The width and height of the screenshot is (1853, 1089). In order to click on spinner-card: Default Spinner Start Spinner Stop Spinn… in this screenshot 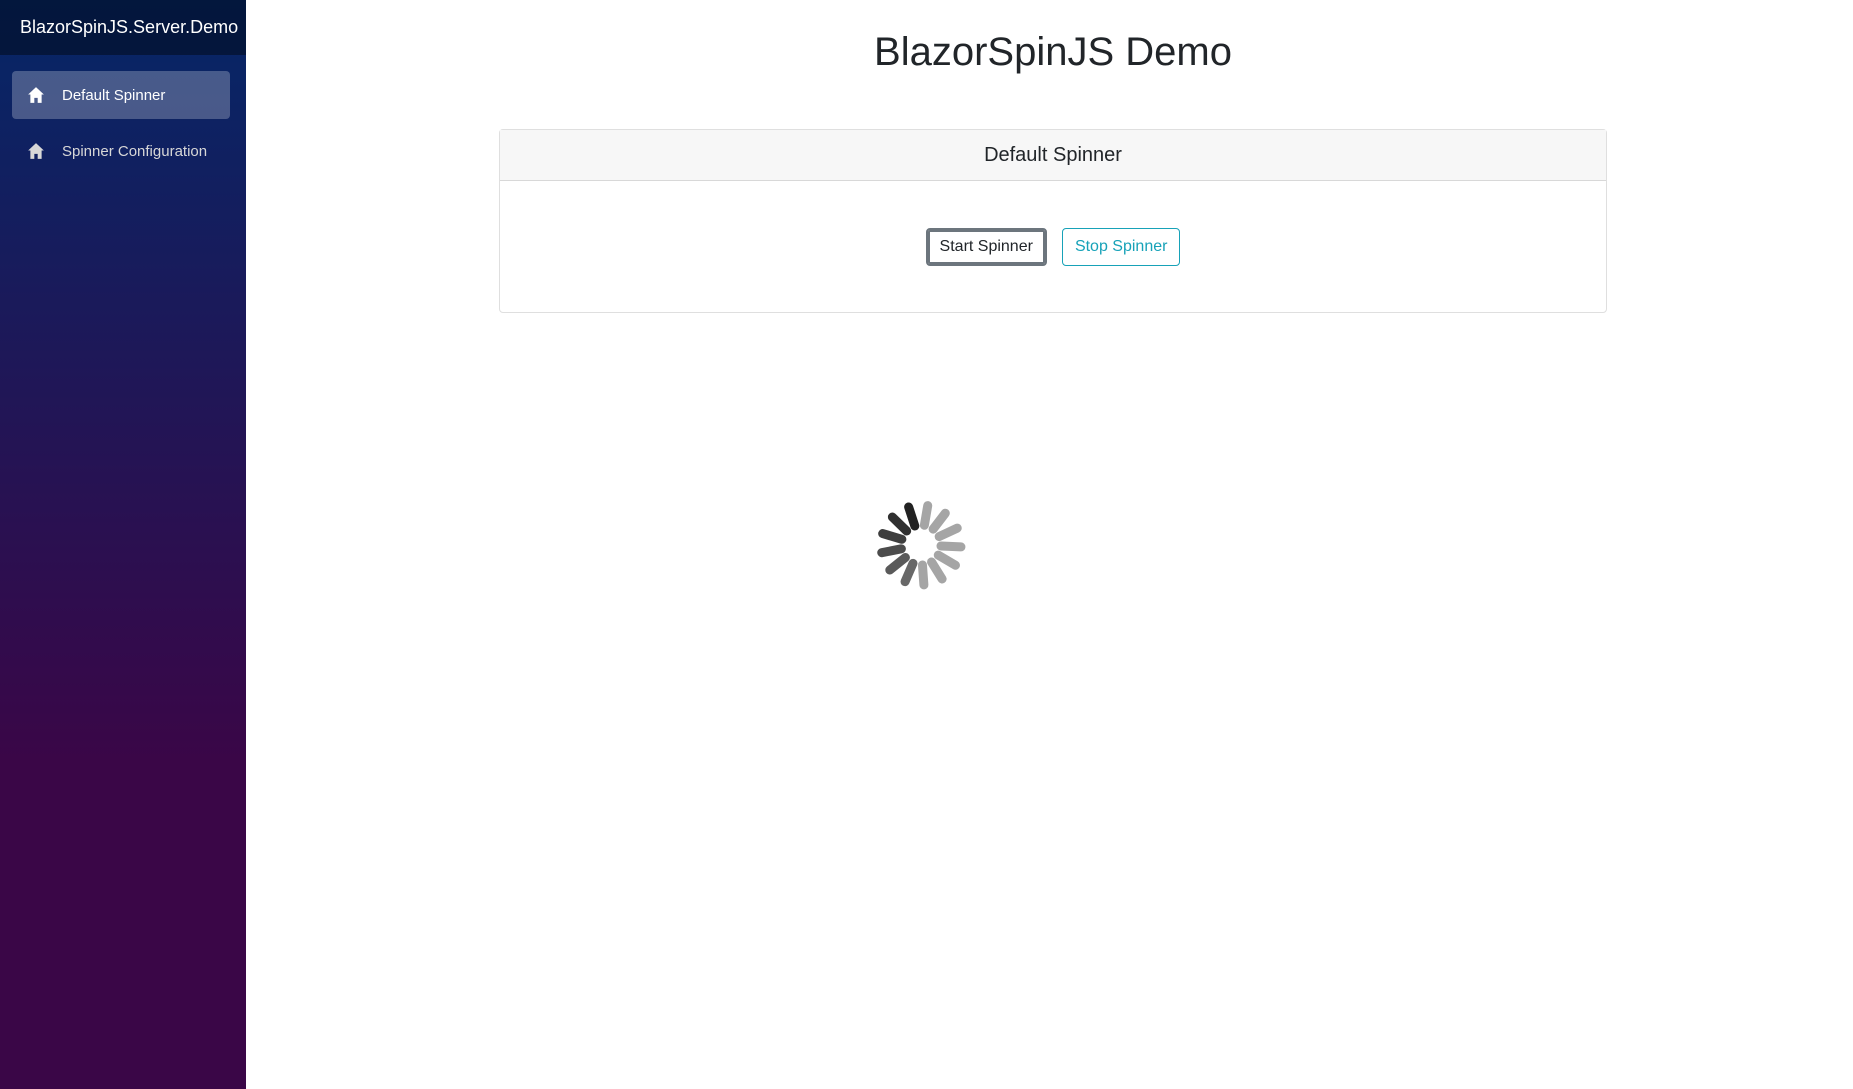, I will do `click(1053, 221)`.